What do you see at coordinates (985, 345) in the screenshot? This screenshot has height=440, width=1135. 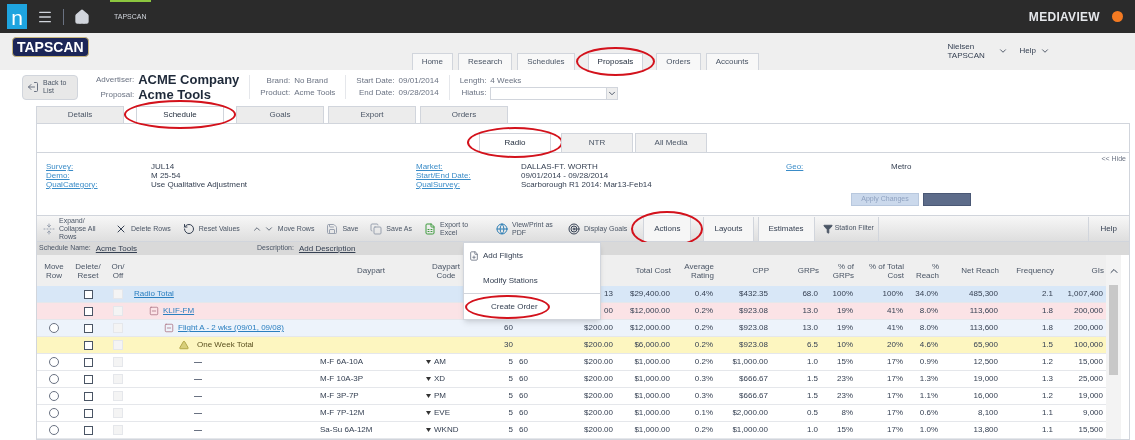 I see `table-cell: 65,900` at bounding box center [985, 345].